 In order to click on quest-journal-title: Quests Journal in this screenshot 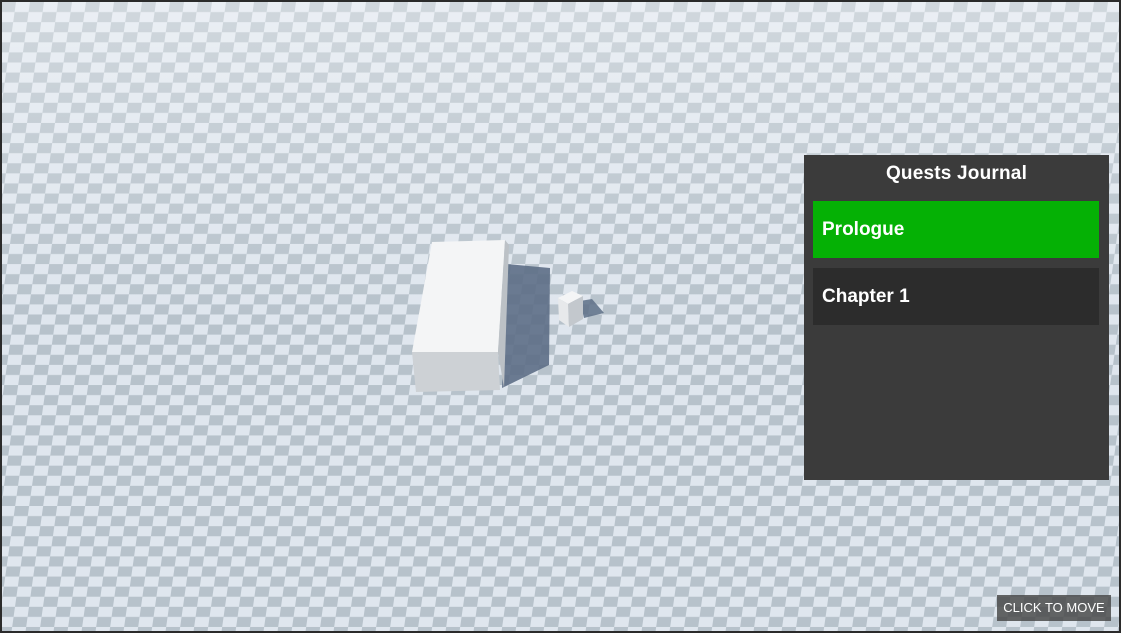, I will do `click(956, 173)`.